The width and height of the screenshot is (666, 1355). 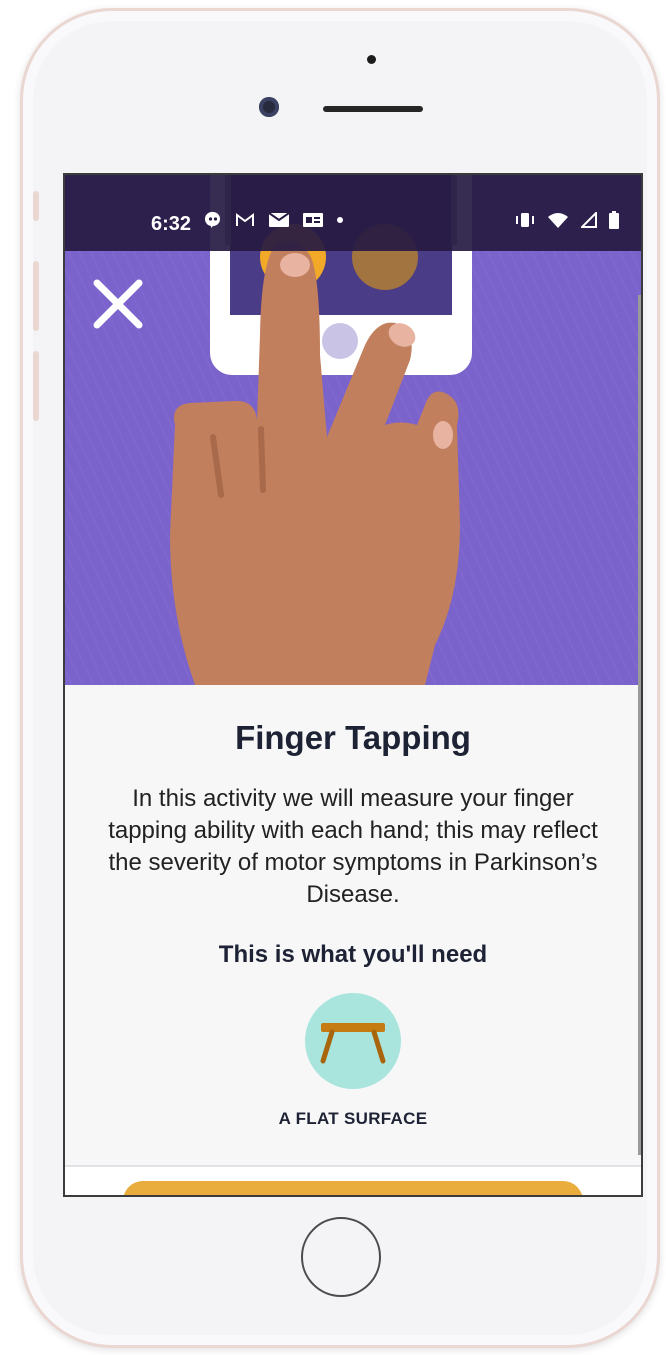 I want to click on gmail-icon, so click(x=245, y=219).